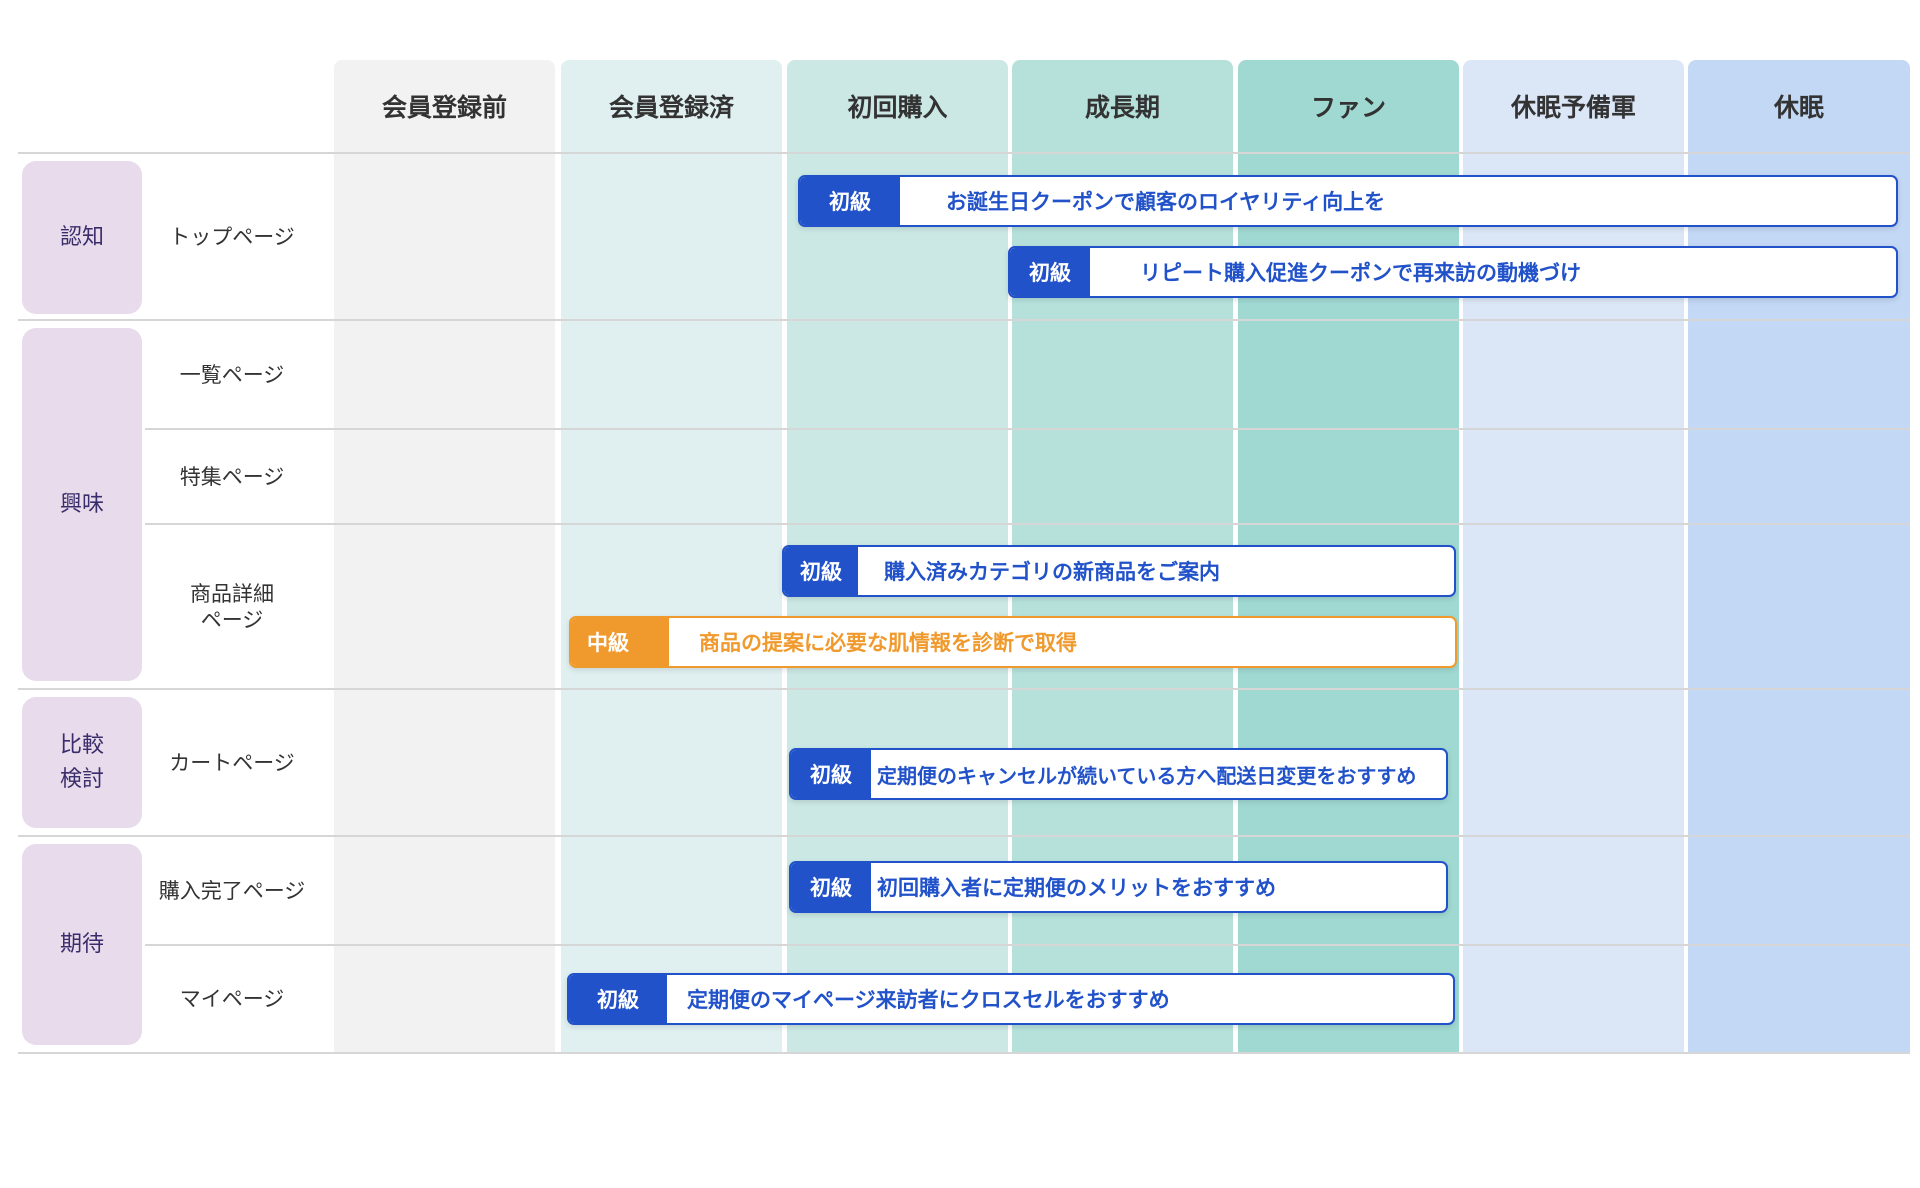 This screenshot has width=1920, height=1188. What do you see at coordinates (897, 107) in the screenshot?
I see `column-header-first-purchase: 初回購入` at bounding box center [897, 107].